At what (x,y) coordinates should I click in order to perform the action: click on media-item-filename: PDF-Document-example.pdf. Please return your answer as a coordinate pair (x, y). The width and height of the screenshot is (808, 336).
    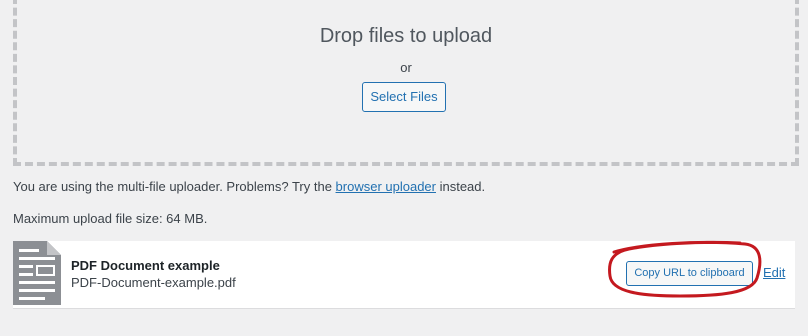
    Looking at the image, I should click on (153, 282).